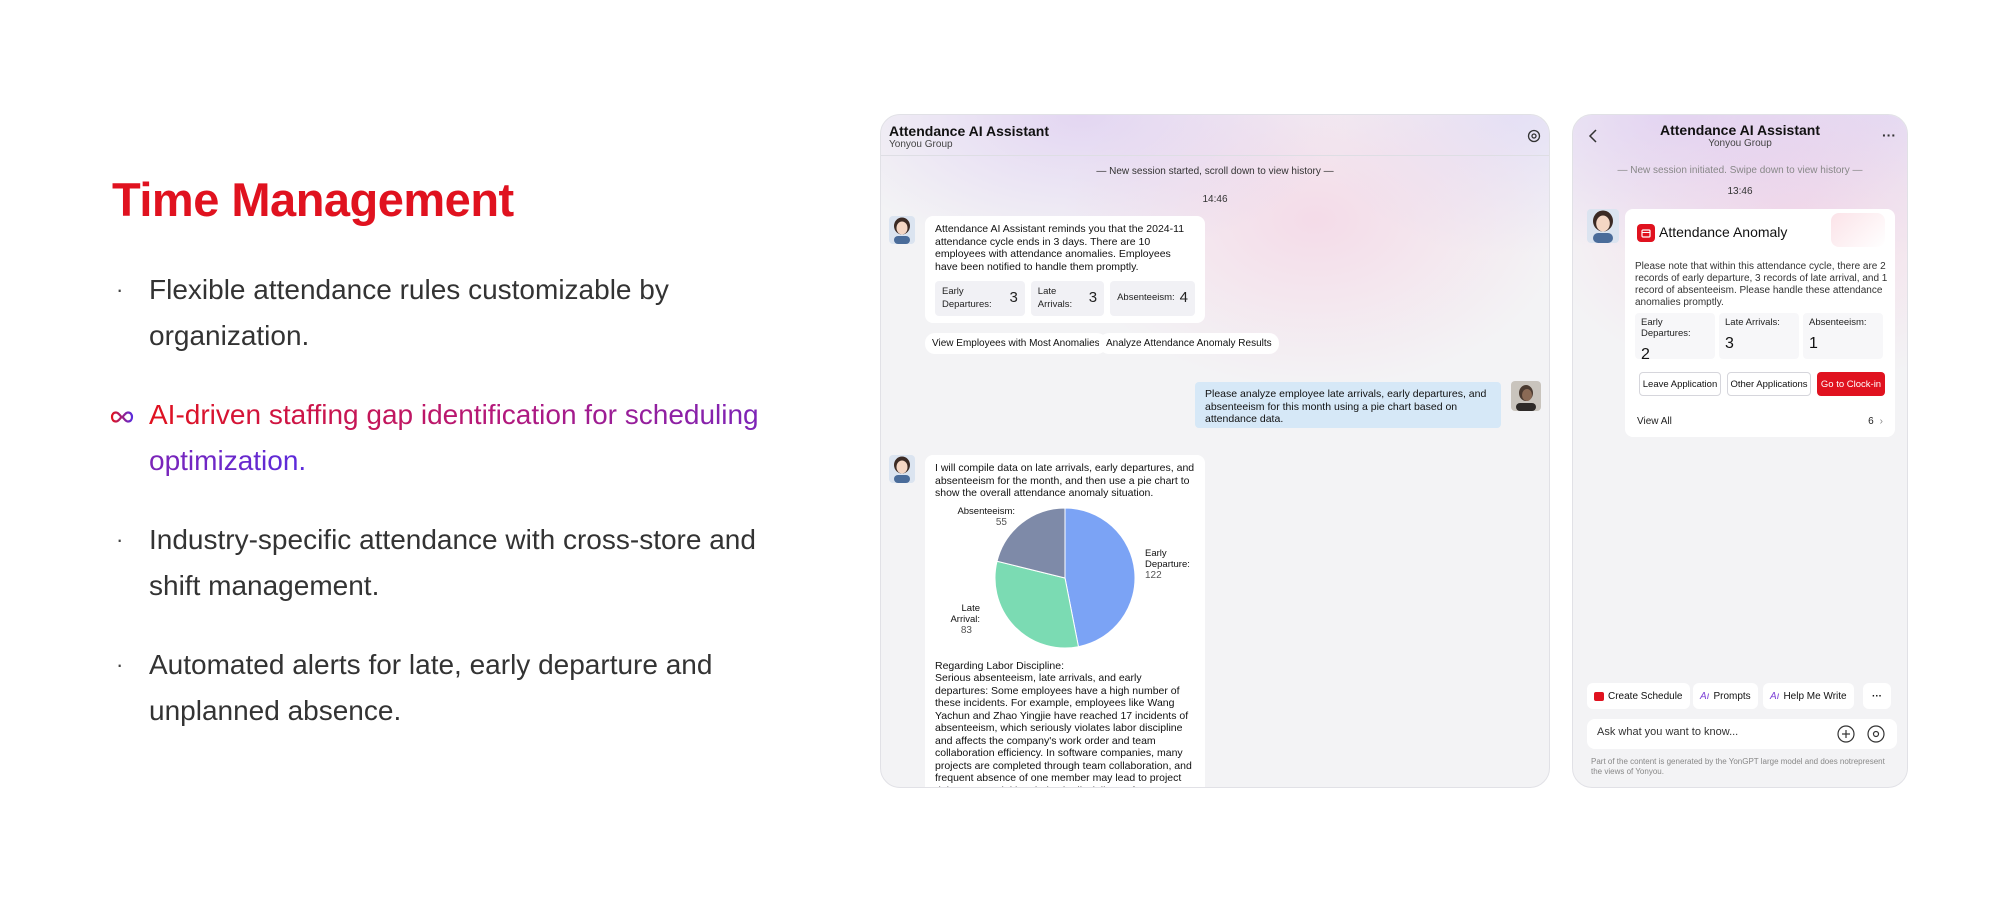 The height and width of the screenshot is (900, 2000). What do you see at coordinates (1732, 696) in the screenshot?
I see `chip-label: Prompts` at bounding box center [1732, 696].